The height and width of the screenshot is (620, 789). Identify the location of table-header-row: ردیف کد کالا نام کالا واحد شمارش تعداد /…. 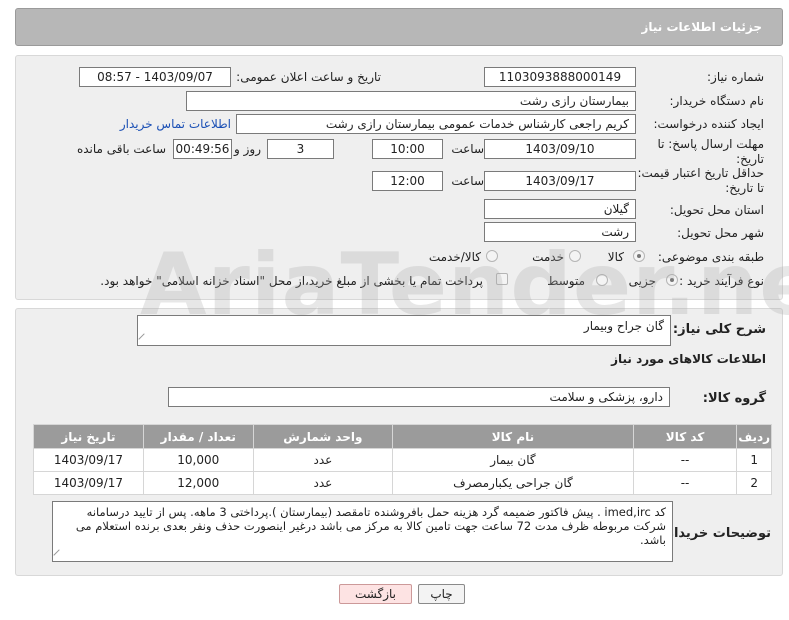
(402, 436).